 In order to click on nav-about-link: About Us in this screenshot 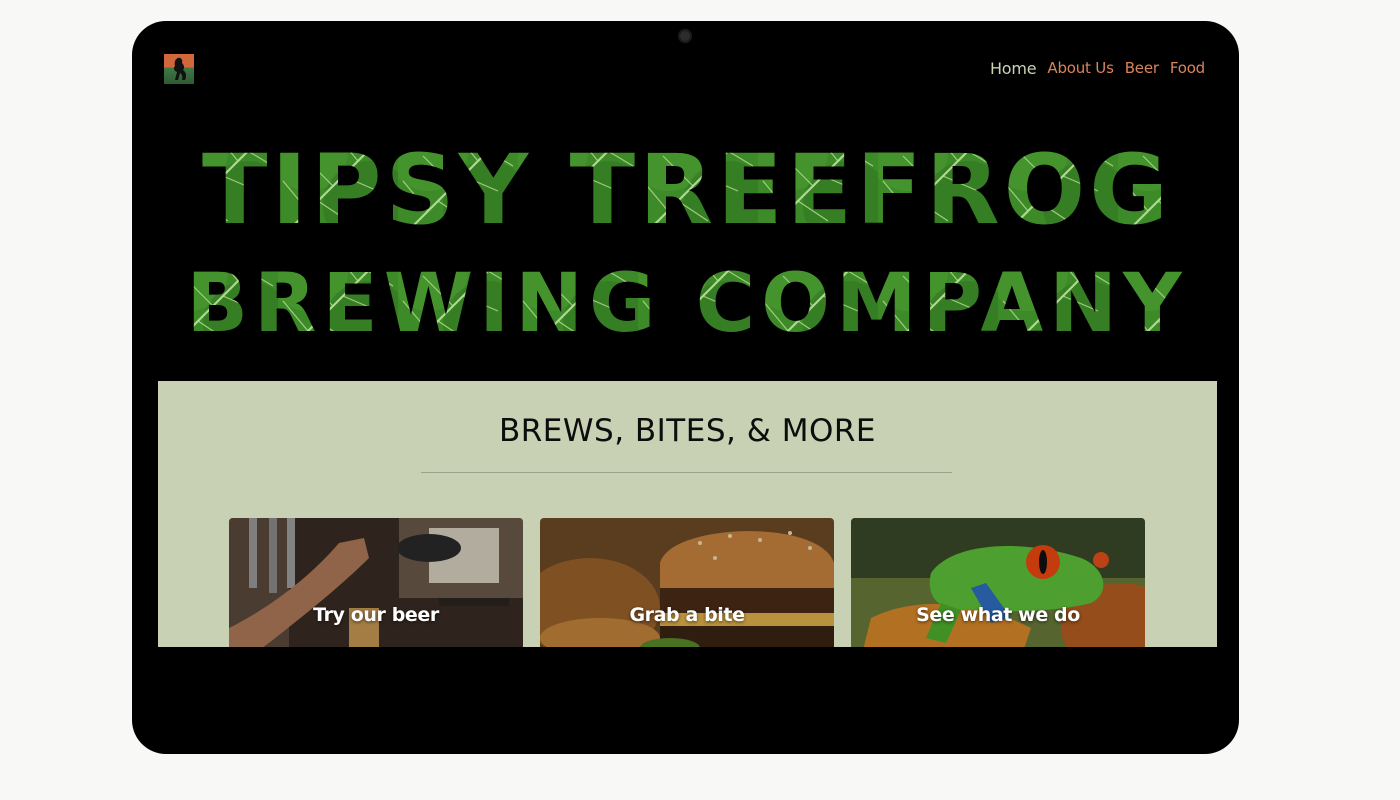, I will do `click(1080, 68)`.